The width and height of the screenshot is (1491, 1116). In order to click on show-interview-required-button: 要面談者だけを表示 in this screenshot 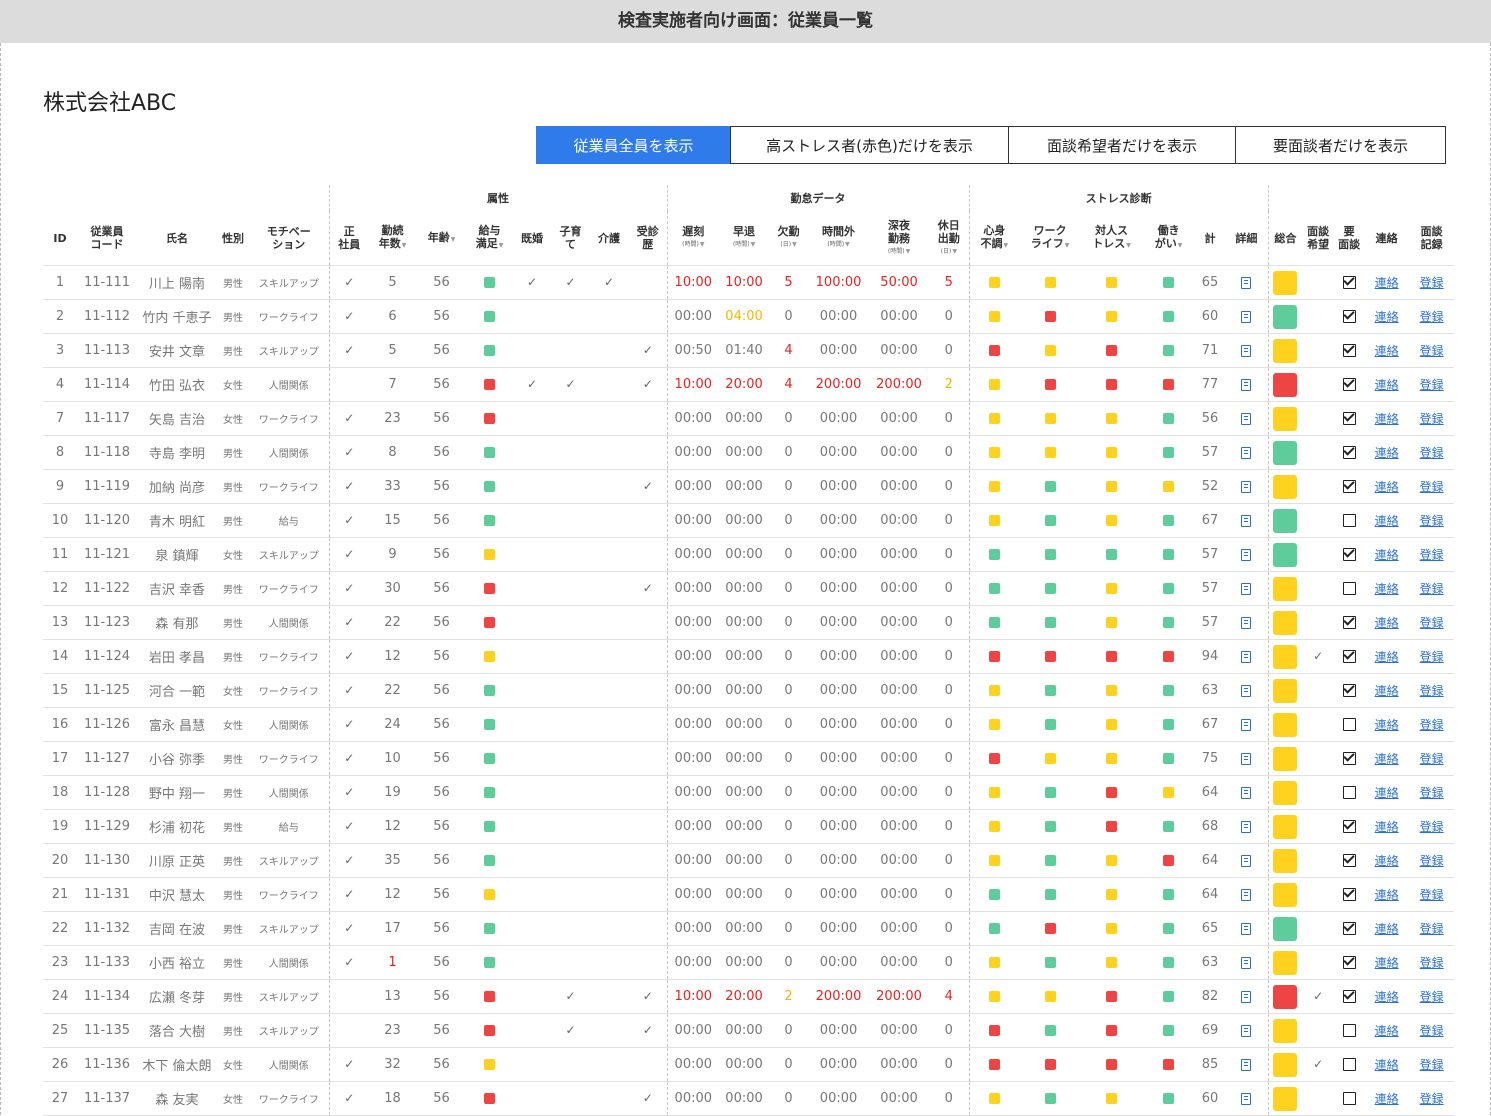, I will do `click(1340, 145)`.